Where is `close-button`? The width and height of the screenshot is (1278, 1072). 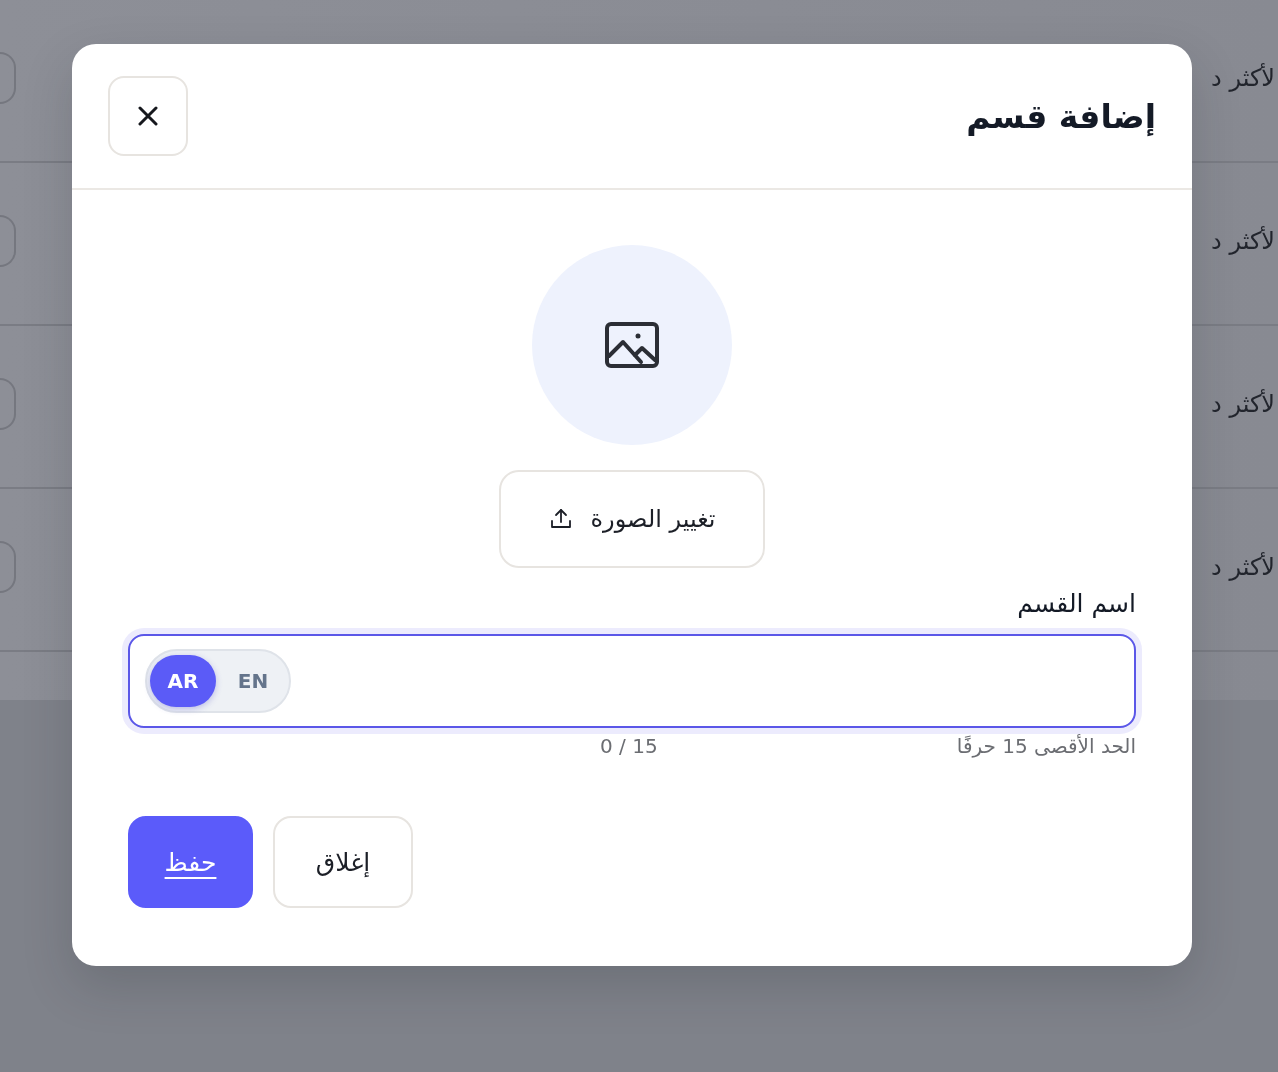
close-button is located at coordinates (148, 116).